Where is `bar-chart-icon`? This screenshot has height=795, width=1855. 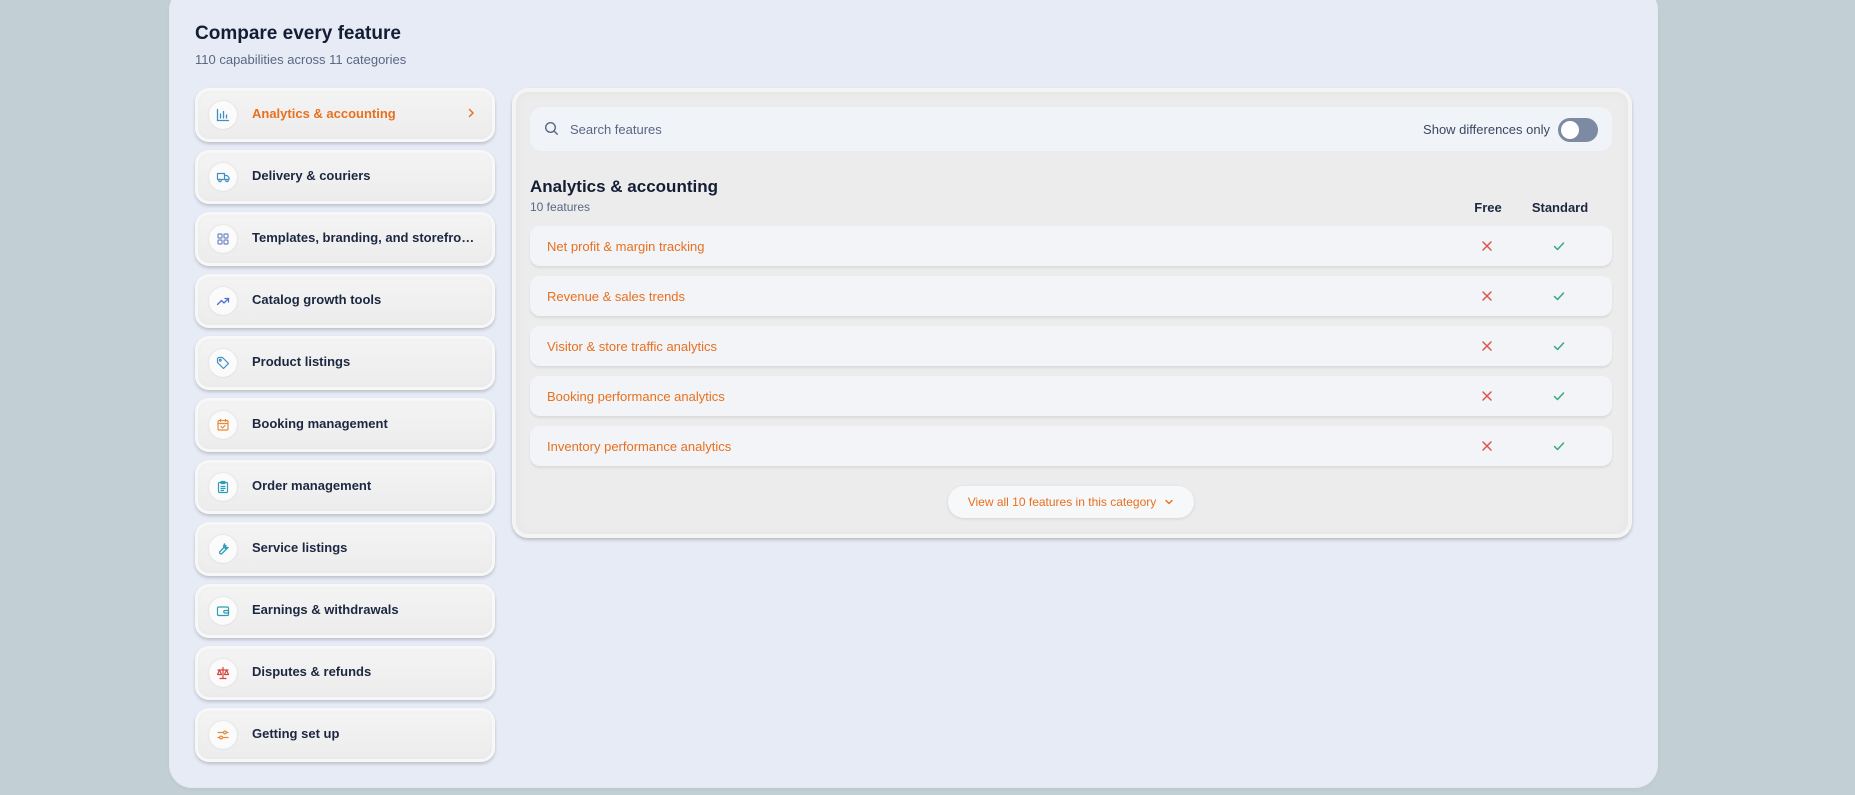
bar-chart-icon is located at coordinates (223, 115).